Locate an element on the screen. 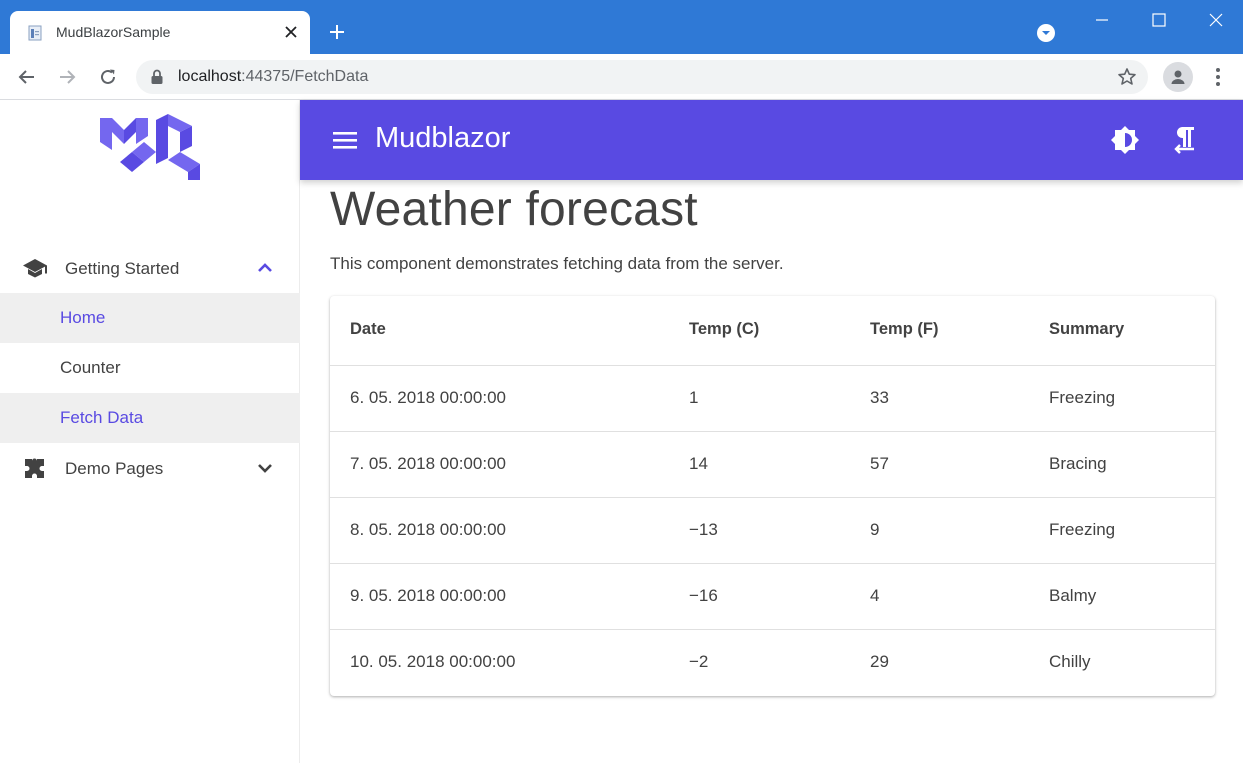 This screenshot has width=1243, height=763. nav-link-label: Home is located at coordinates (83, 317).